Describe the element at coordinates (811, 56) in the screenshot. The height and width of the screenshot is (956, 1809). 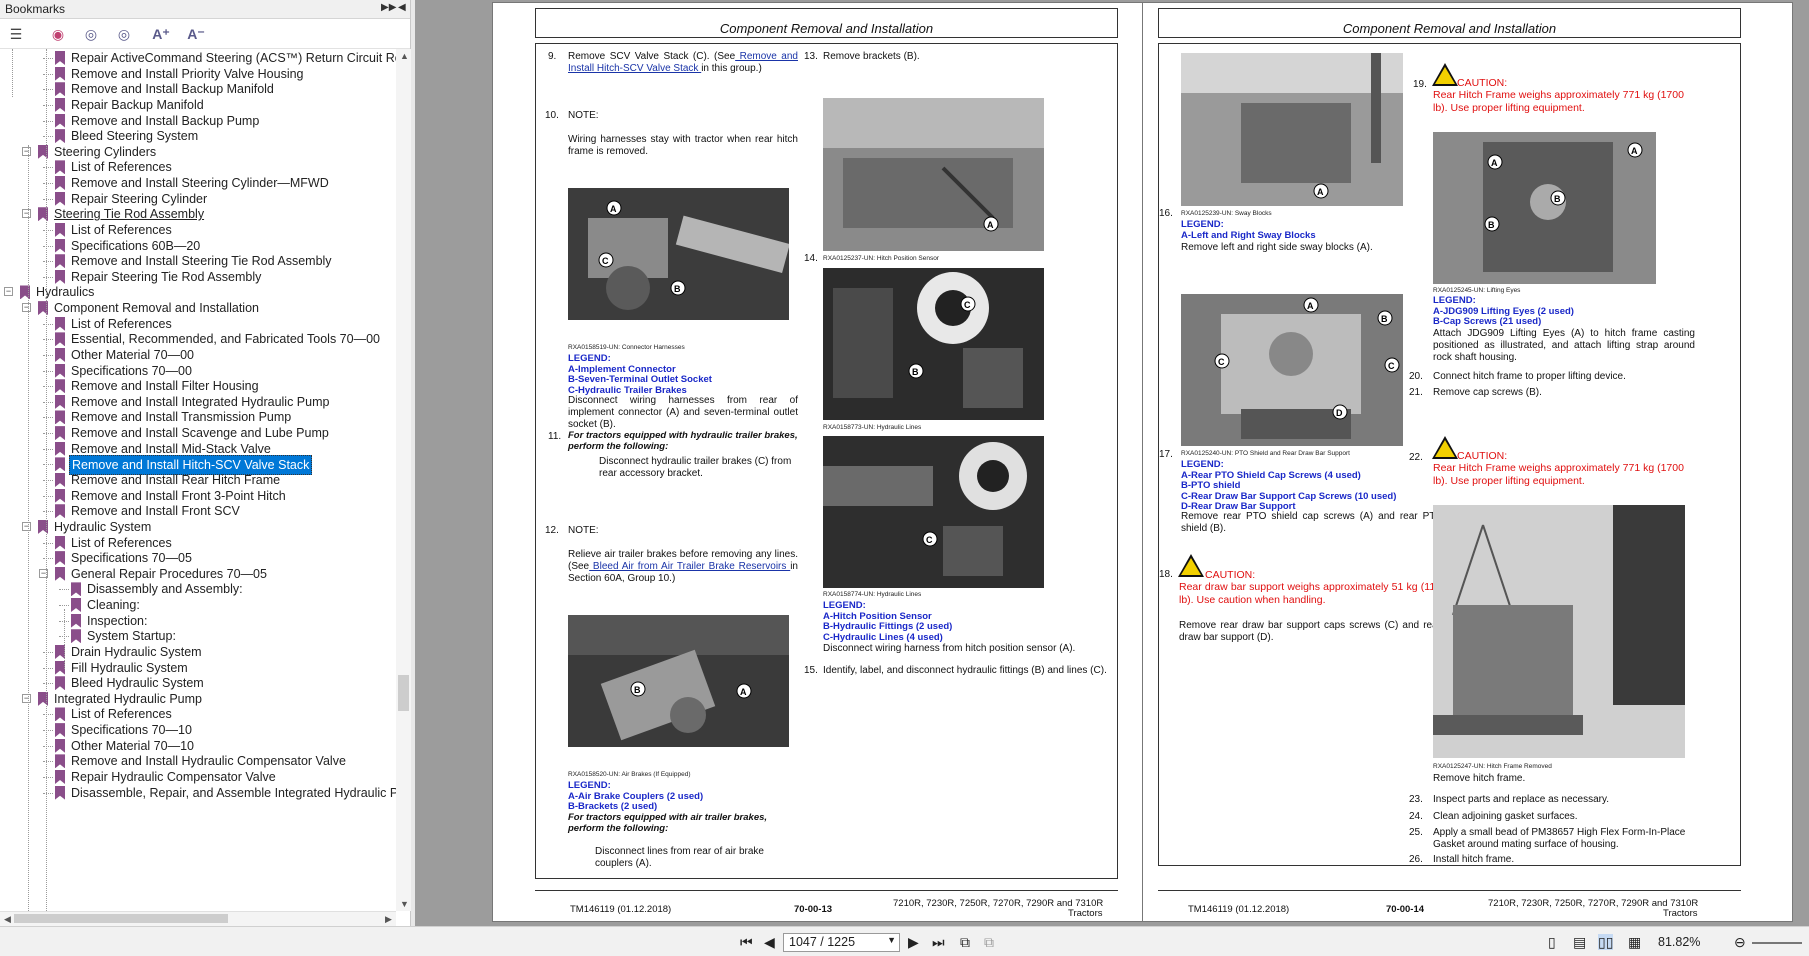
I see `step-number: 13.` at that location.